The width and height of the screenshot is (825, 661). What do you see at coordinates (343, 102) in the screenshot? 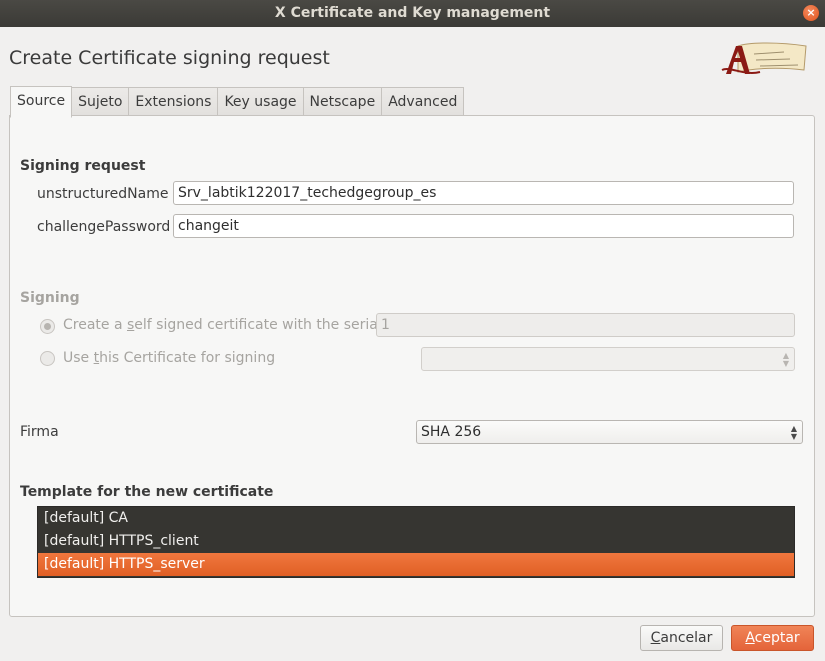
I see `tab-netscape: Netscape` at bounding box center [343, 102].